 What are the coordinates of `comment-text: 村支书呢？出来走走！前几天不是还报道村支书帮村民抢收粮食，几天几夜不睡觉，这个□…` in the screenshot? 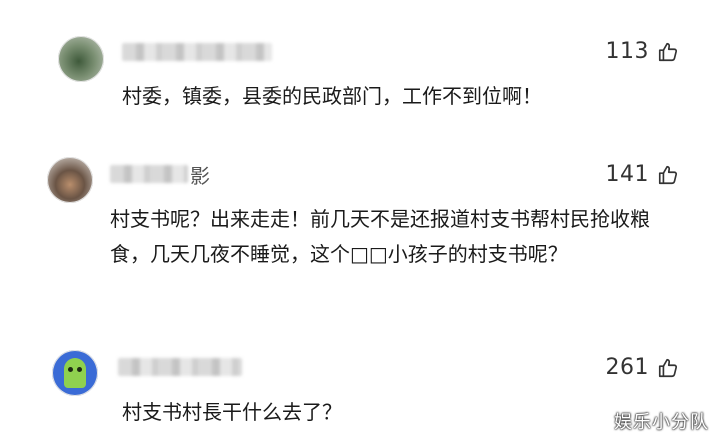 It's located at (380, 236).